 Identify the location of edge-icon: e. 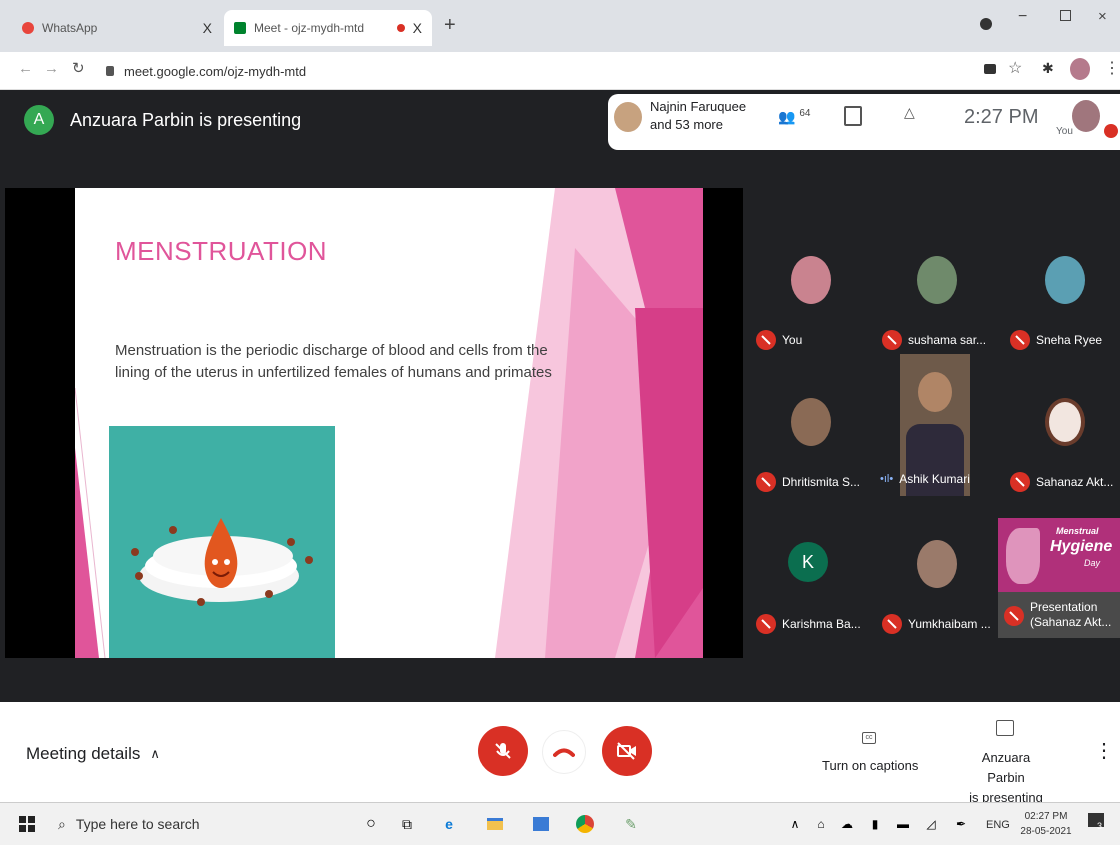
(449, 824).